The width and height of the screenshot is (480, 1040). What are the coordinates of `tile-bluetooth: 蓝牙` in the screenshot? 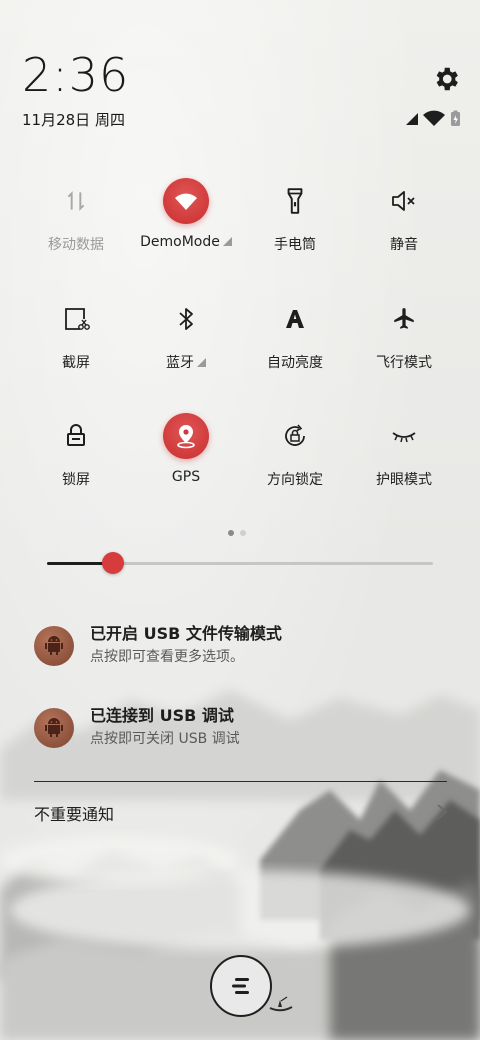 It's located at (186, 351).